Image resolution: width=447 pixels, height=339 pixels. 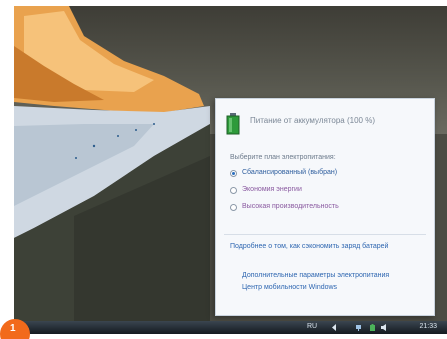 I want to click on battery-icon, so click(x=233, y=124).